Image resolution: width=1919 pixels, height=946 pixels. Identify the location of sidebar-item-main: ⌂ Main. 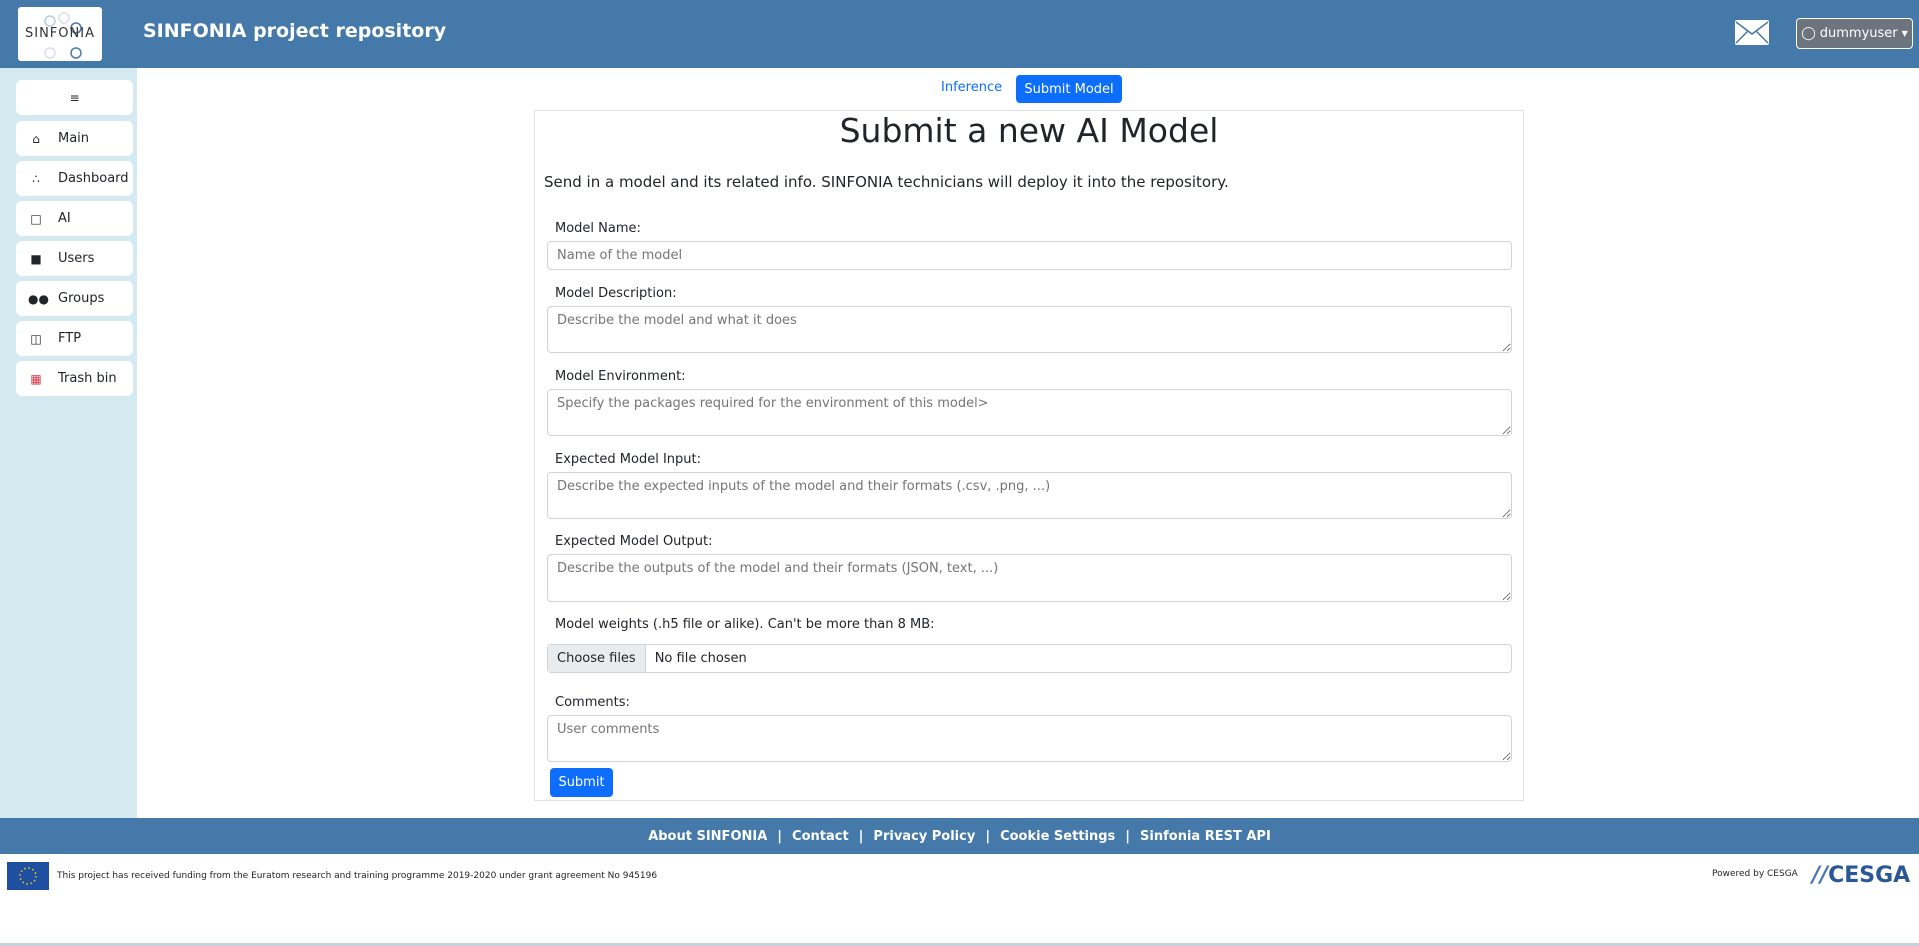
(74, 138).